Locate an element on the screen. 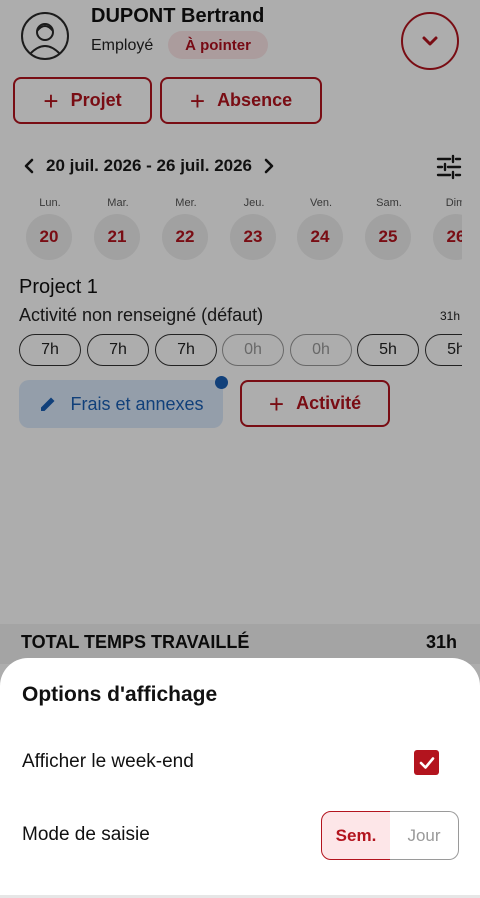 The width and height of the screenshot is (480, 898). check-icon is located at coordinates (426, 762).